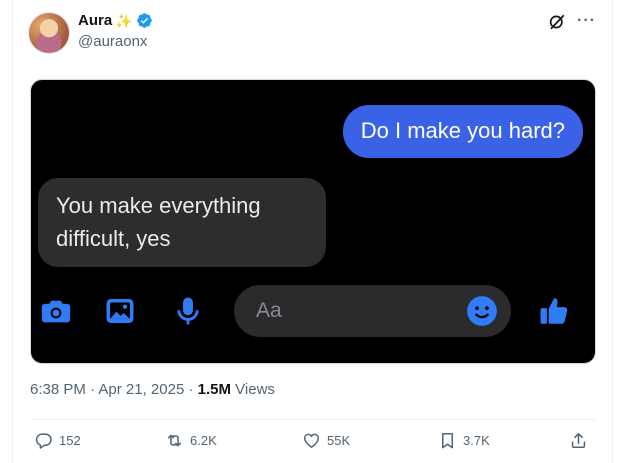 This screenshot has height=463, width=625. I want to click on action-bar: 152 6.2K 55K 3.7K, so click(312, 441).